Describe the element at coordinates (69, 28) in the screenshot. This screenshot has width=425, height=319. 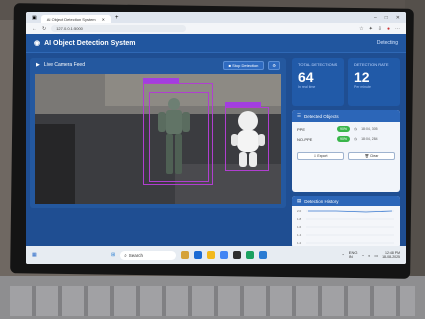
I see `address-text: 127.0.0.1:5000` at that location.